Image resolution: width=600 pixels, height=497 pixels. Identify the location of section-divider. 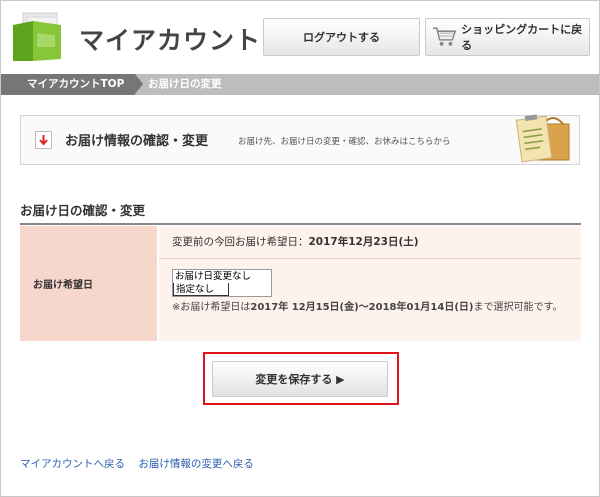
(300, 224).